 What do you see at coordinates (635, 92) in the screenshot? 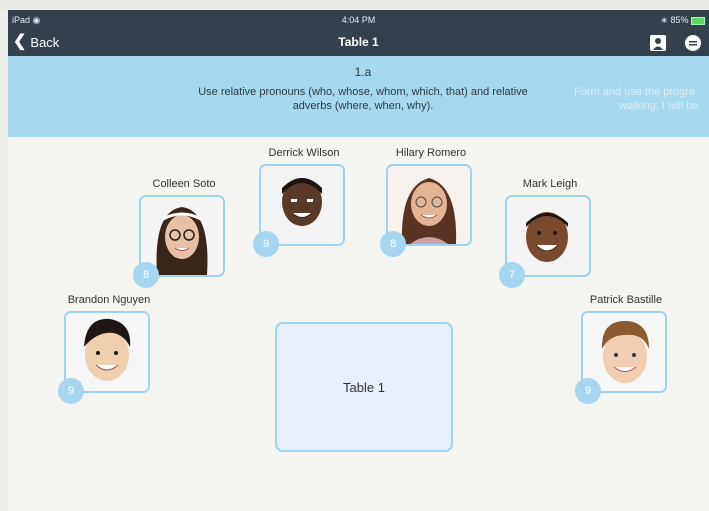
I see `next-standard-line1: Form and use the progre` at bounding box center [635, 92].